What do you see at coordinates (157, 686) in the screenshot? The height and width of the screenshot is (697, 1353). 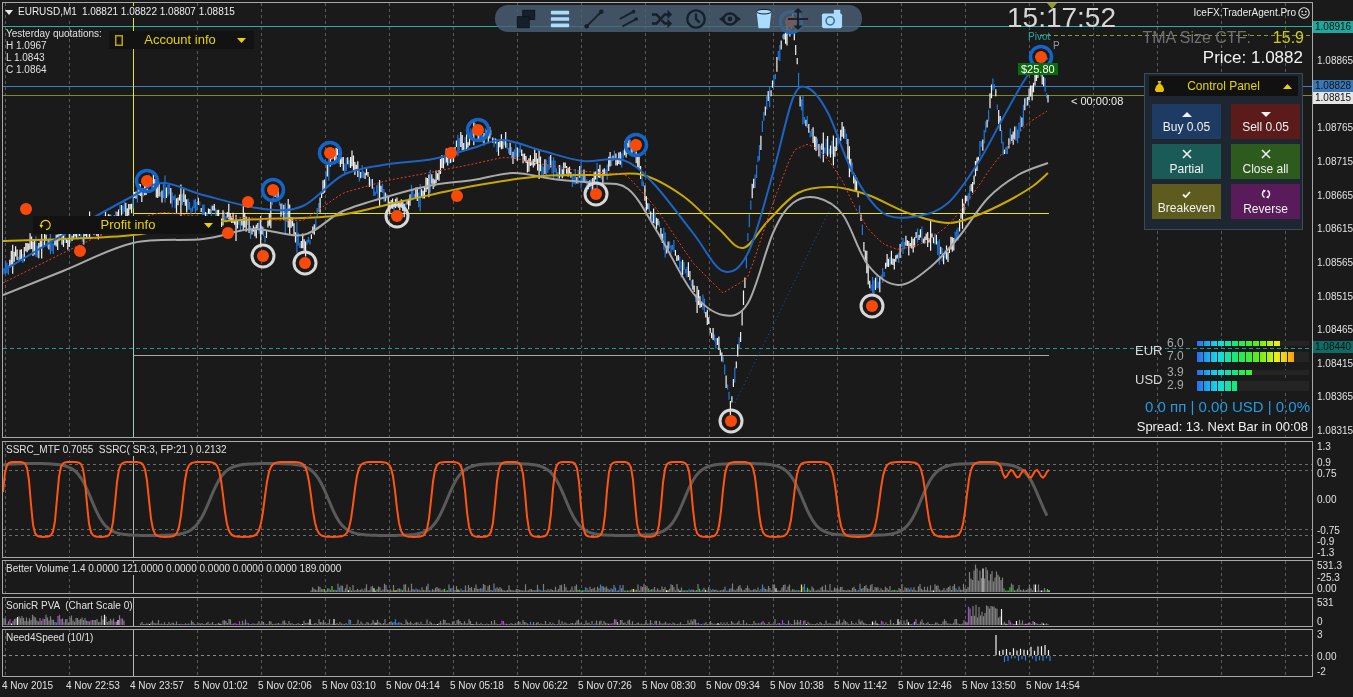 I see `time-axis-label: 4 Nov 23:57` at bounding box center [157, 686].